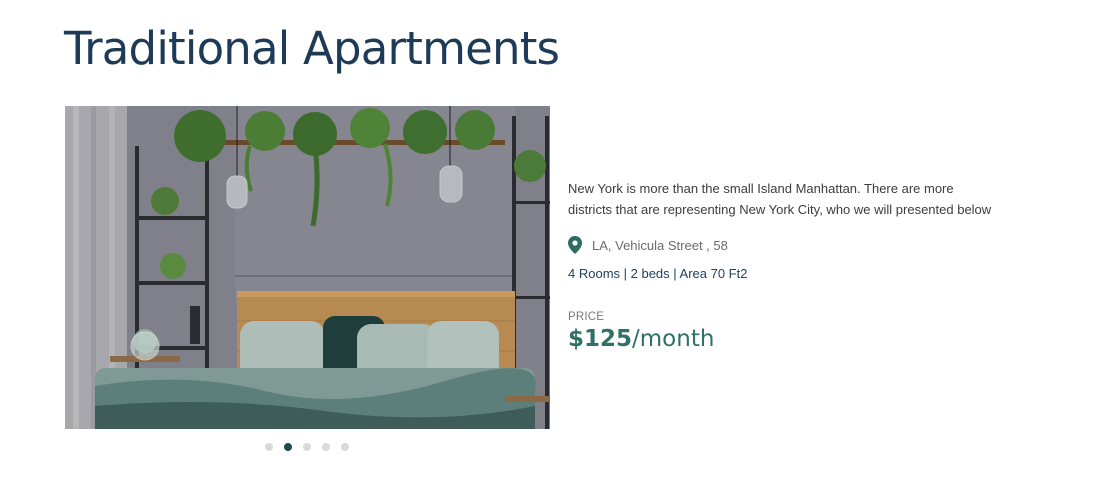 This screenshot has height=481, width=1106. What do you see at coordinates (312, 48) in the screenshot?
I see `page-title: Traditional Apartments` at bounding box center [312, 48].